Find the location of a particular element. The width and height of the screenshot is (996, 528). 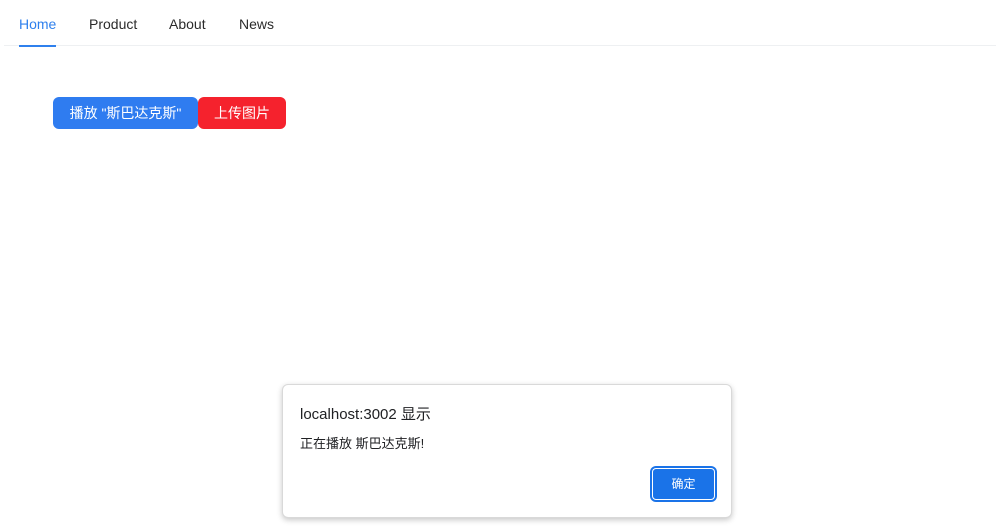

upload-image-button: 上传图片 is located at coordinates (242, 113).